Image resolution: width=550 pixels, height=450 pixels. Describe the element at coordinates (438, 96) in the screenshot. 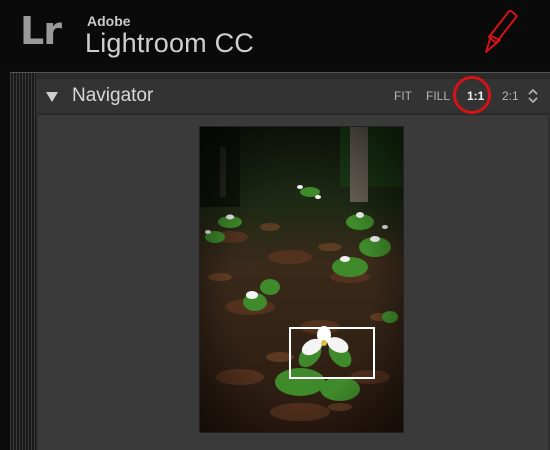

I see `zoom-fill-option: FILL` at that location.